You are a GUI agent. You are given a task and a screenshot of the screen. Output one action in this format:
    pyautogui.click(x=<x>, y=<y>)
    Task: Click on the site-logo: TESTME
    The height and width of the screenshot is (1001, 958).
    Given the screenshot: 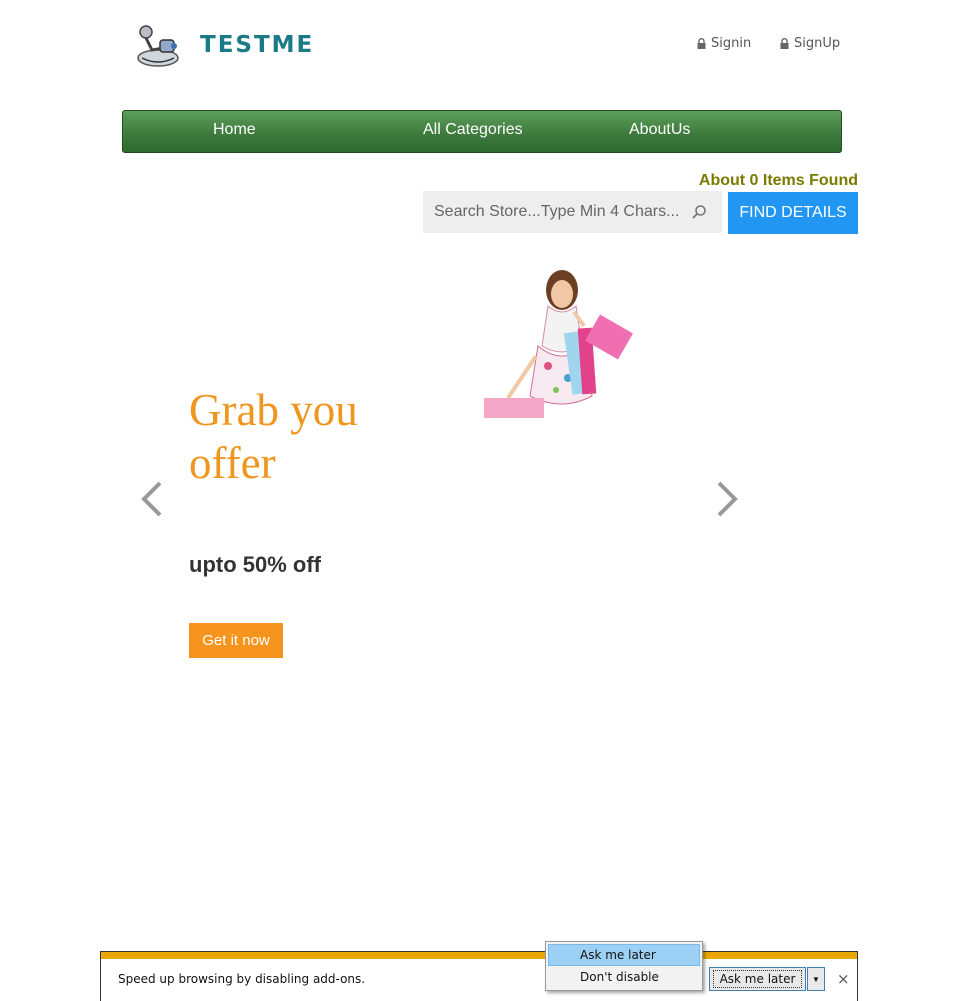 What is the action you would take?
    pyautogui.click(x=234, y=45)
    